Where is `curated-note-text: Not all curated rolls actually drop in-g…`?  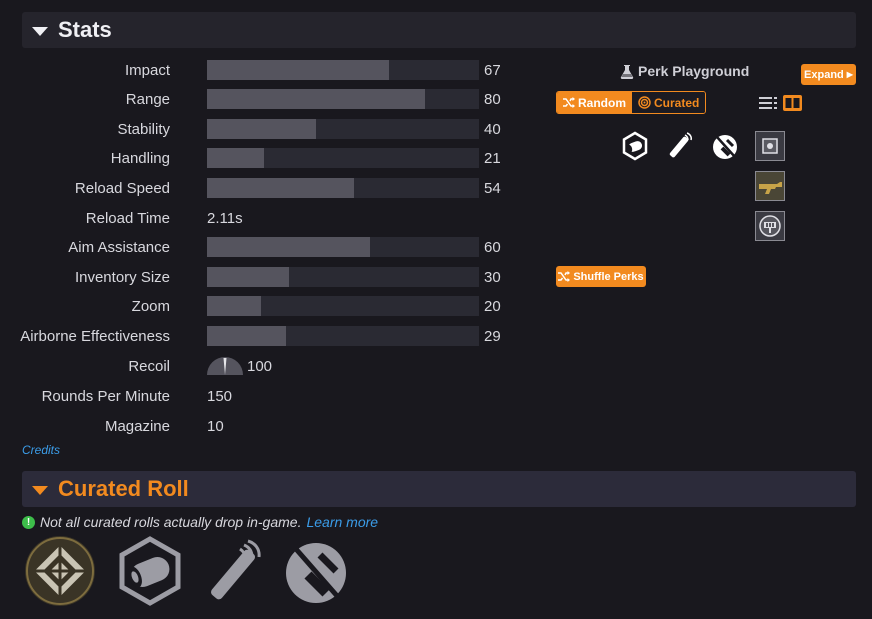
curated-note-text: Not all curated rolls actually drop in-g… is located at coordinates (171, 522).